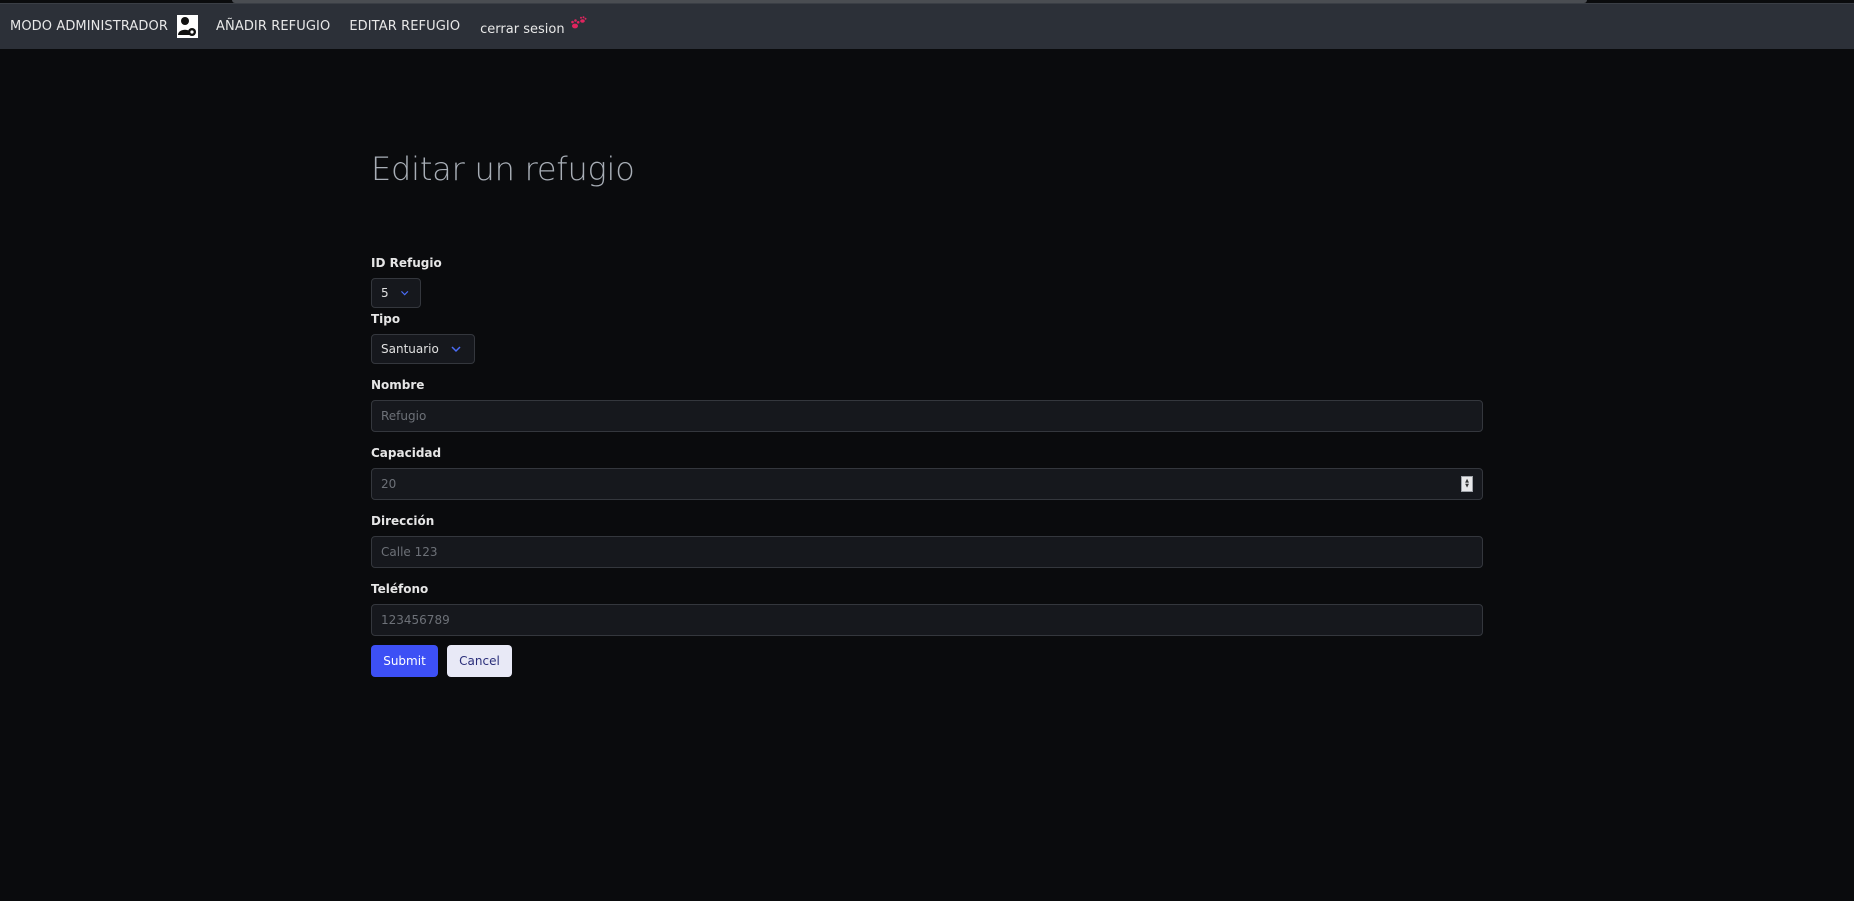  What do you see at coordinates (479, 661) in the screenshot?
I see `cancel-button: Cancel` at bounding box center [479, 661].